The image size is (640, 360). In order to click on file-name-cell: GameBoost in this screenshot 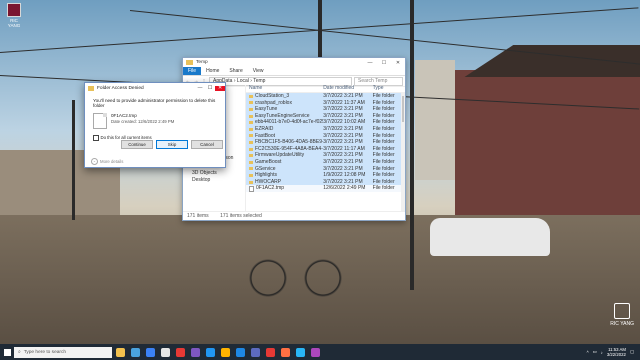, I will do `click(284, 162)`.